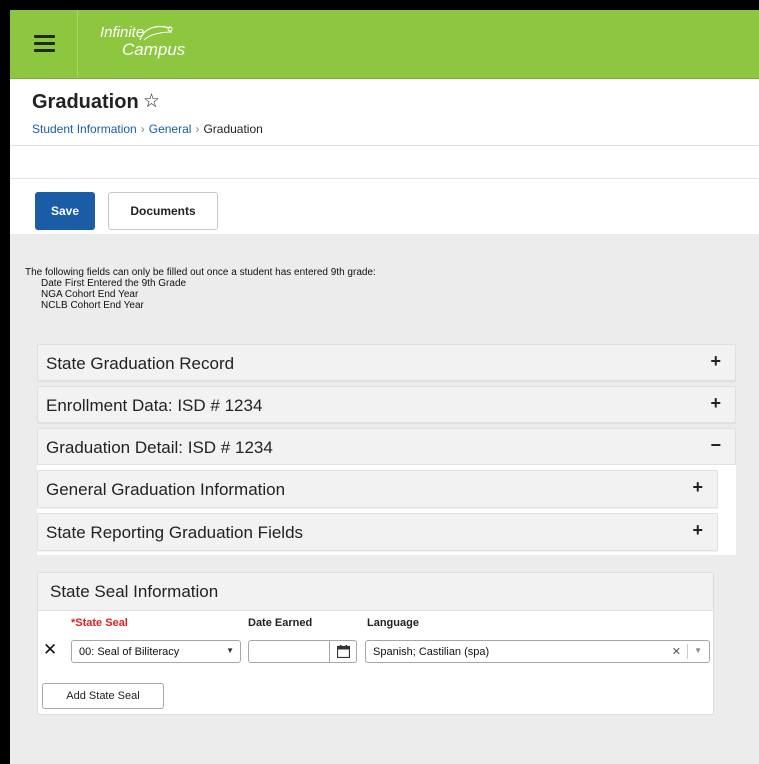  I want to click on date-earned-label: Date Earned, so click(280, 623).